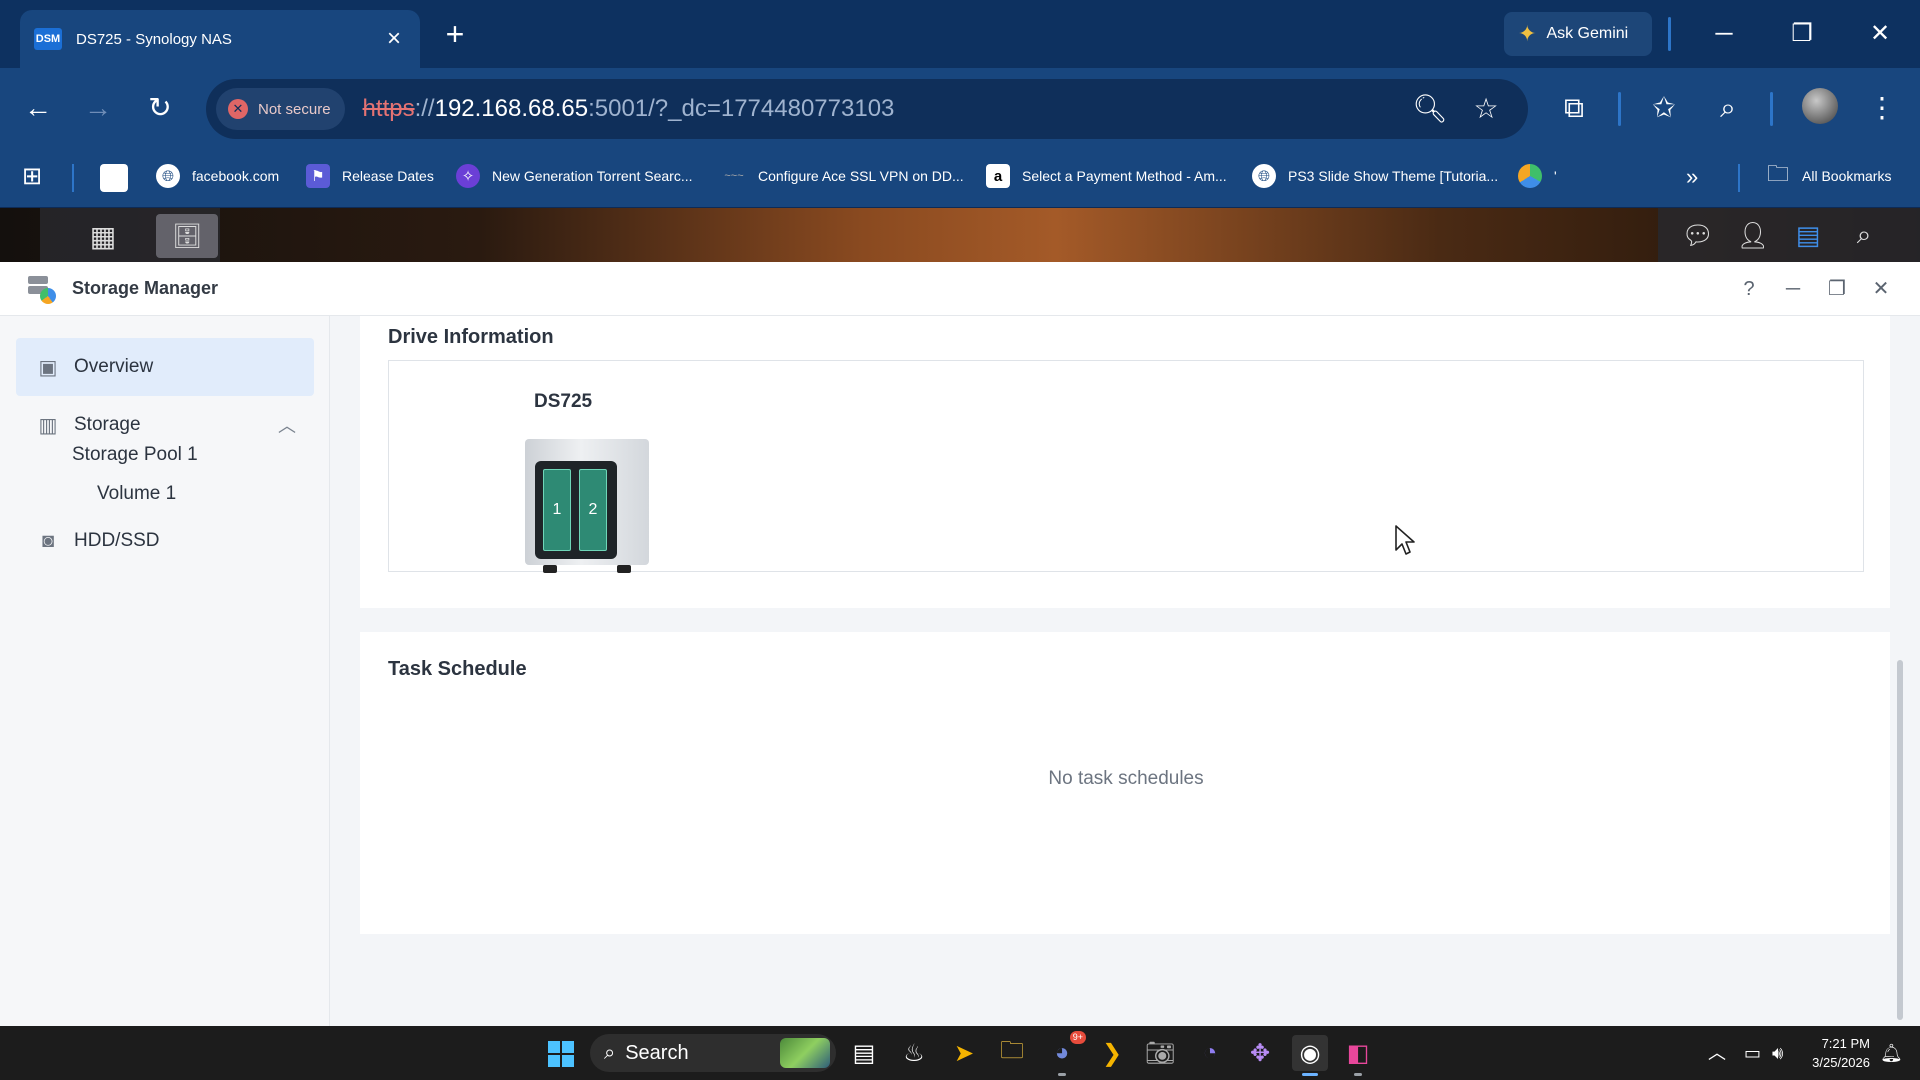 This screenshot has width=1920, height=1080. Describe the element at coordinates (1900, 840) in the screenshot. I see `scrollbar-thumb` at that location.